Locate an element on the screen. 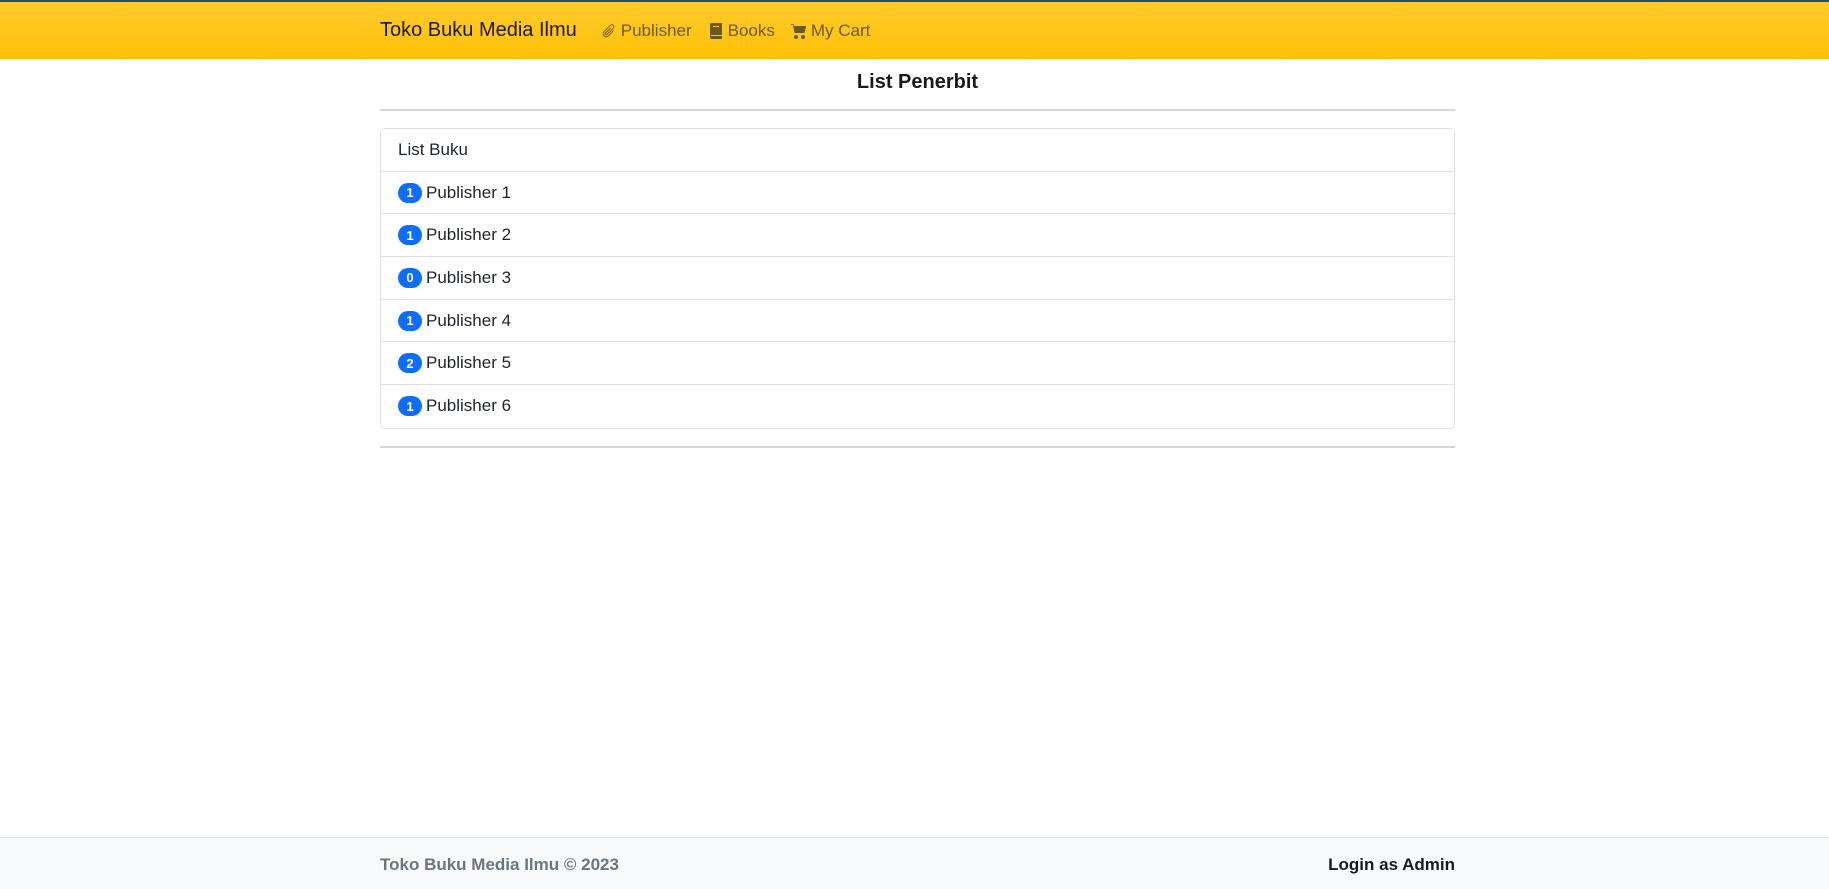 The width and height of the screenshot is (1829, 889). brand-link: Toko Buku Media Ilmu is located at coordinates (478, 30).